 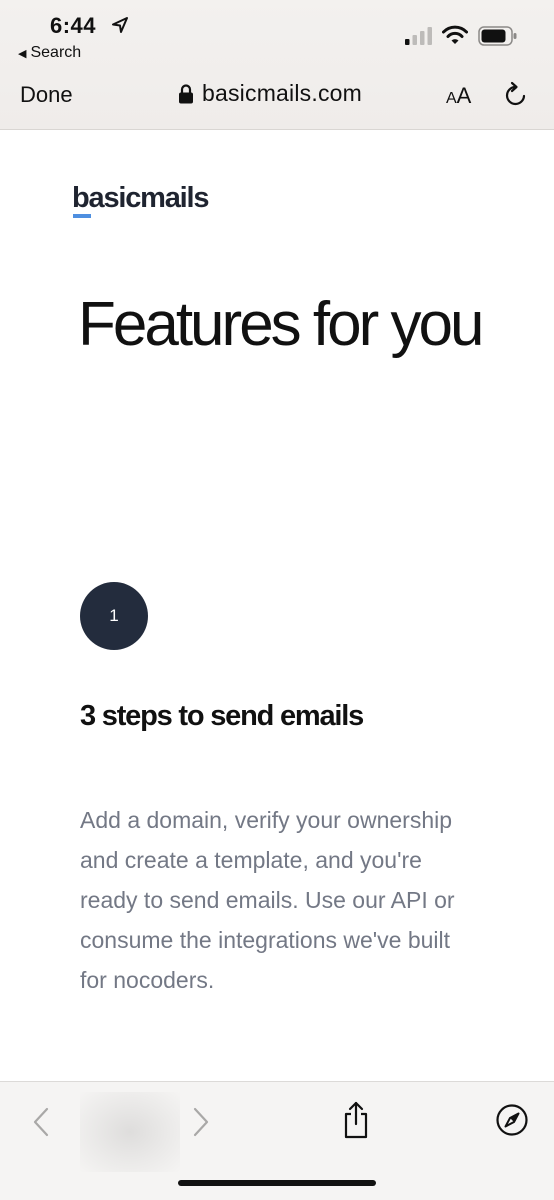 What do you see at coordinates (455, 34) in the screenshot?
I see `wifi-icon` at bounding box center [455, 34].